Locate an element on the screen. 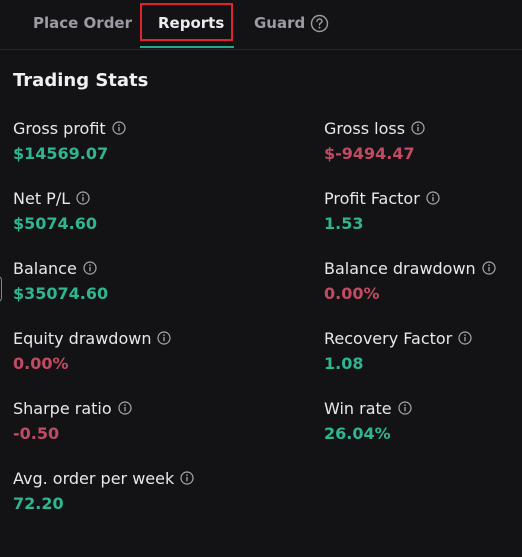 Image resolution: width=522 pixels, height=557 pixels. tab-reports: Reports is located at coordinates (191, 23).